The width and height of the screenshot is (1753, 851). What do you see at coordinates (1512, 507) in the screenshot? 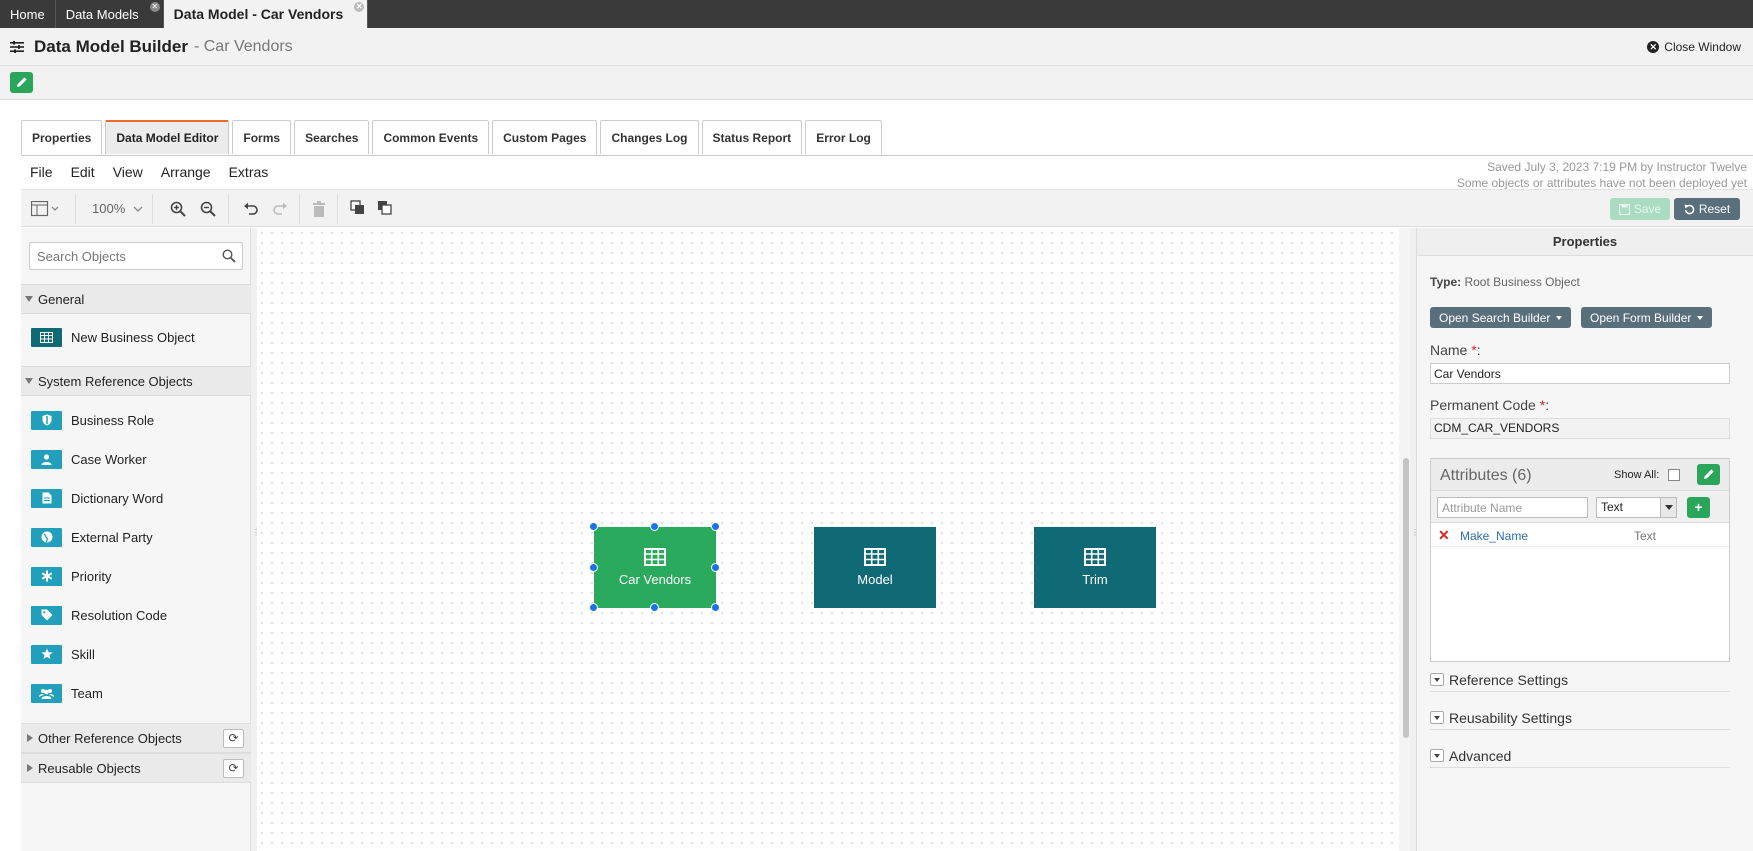
I see `attribute-name-input` at bounding box center [1512, 507].